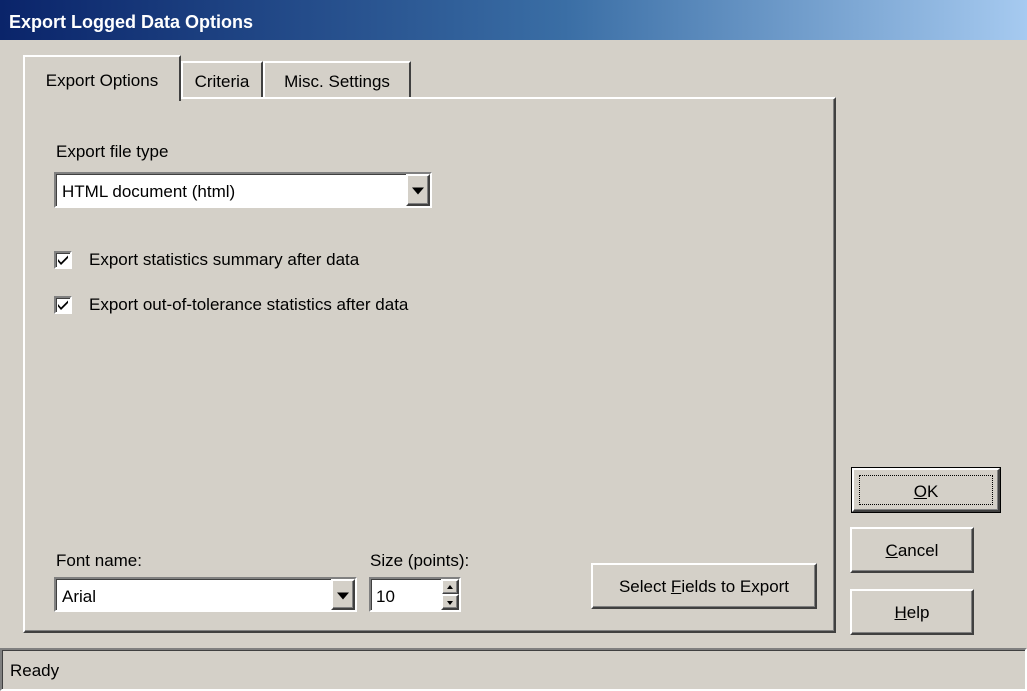 The width and height of the screenshot is (1027, 691). Describe the element at coordinates (99, 560) in the screenshot. I see `font-name-label: Font name:` at that location.